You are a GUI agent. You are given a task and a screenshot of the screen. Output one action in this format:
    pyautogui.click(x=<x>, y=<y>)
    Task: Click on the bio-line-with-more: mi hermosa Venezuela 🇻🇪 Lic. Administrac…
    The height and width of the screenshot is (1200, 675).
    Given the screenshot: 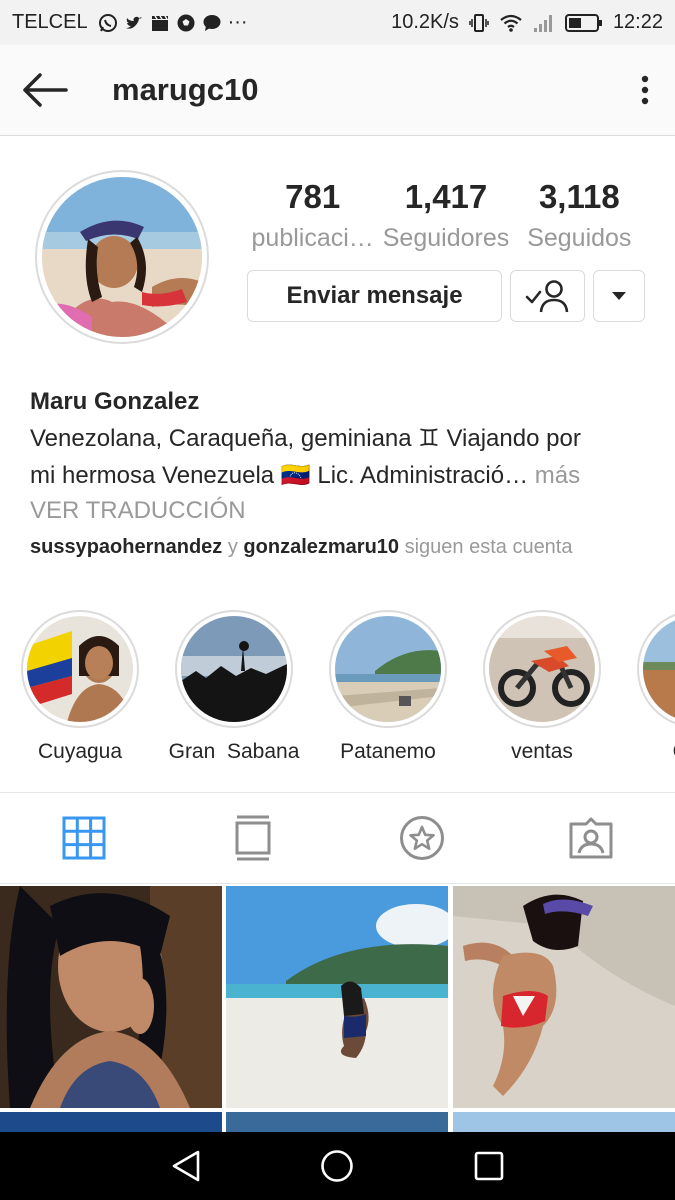 What is the action you would take?
    pyautogui.click(x=340, y=475)
    